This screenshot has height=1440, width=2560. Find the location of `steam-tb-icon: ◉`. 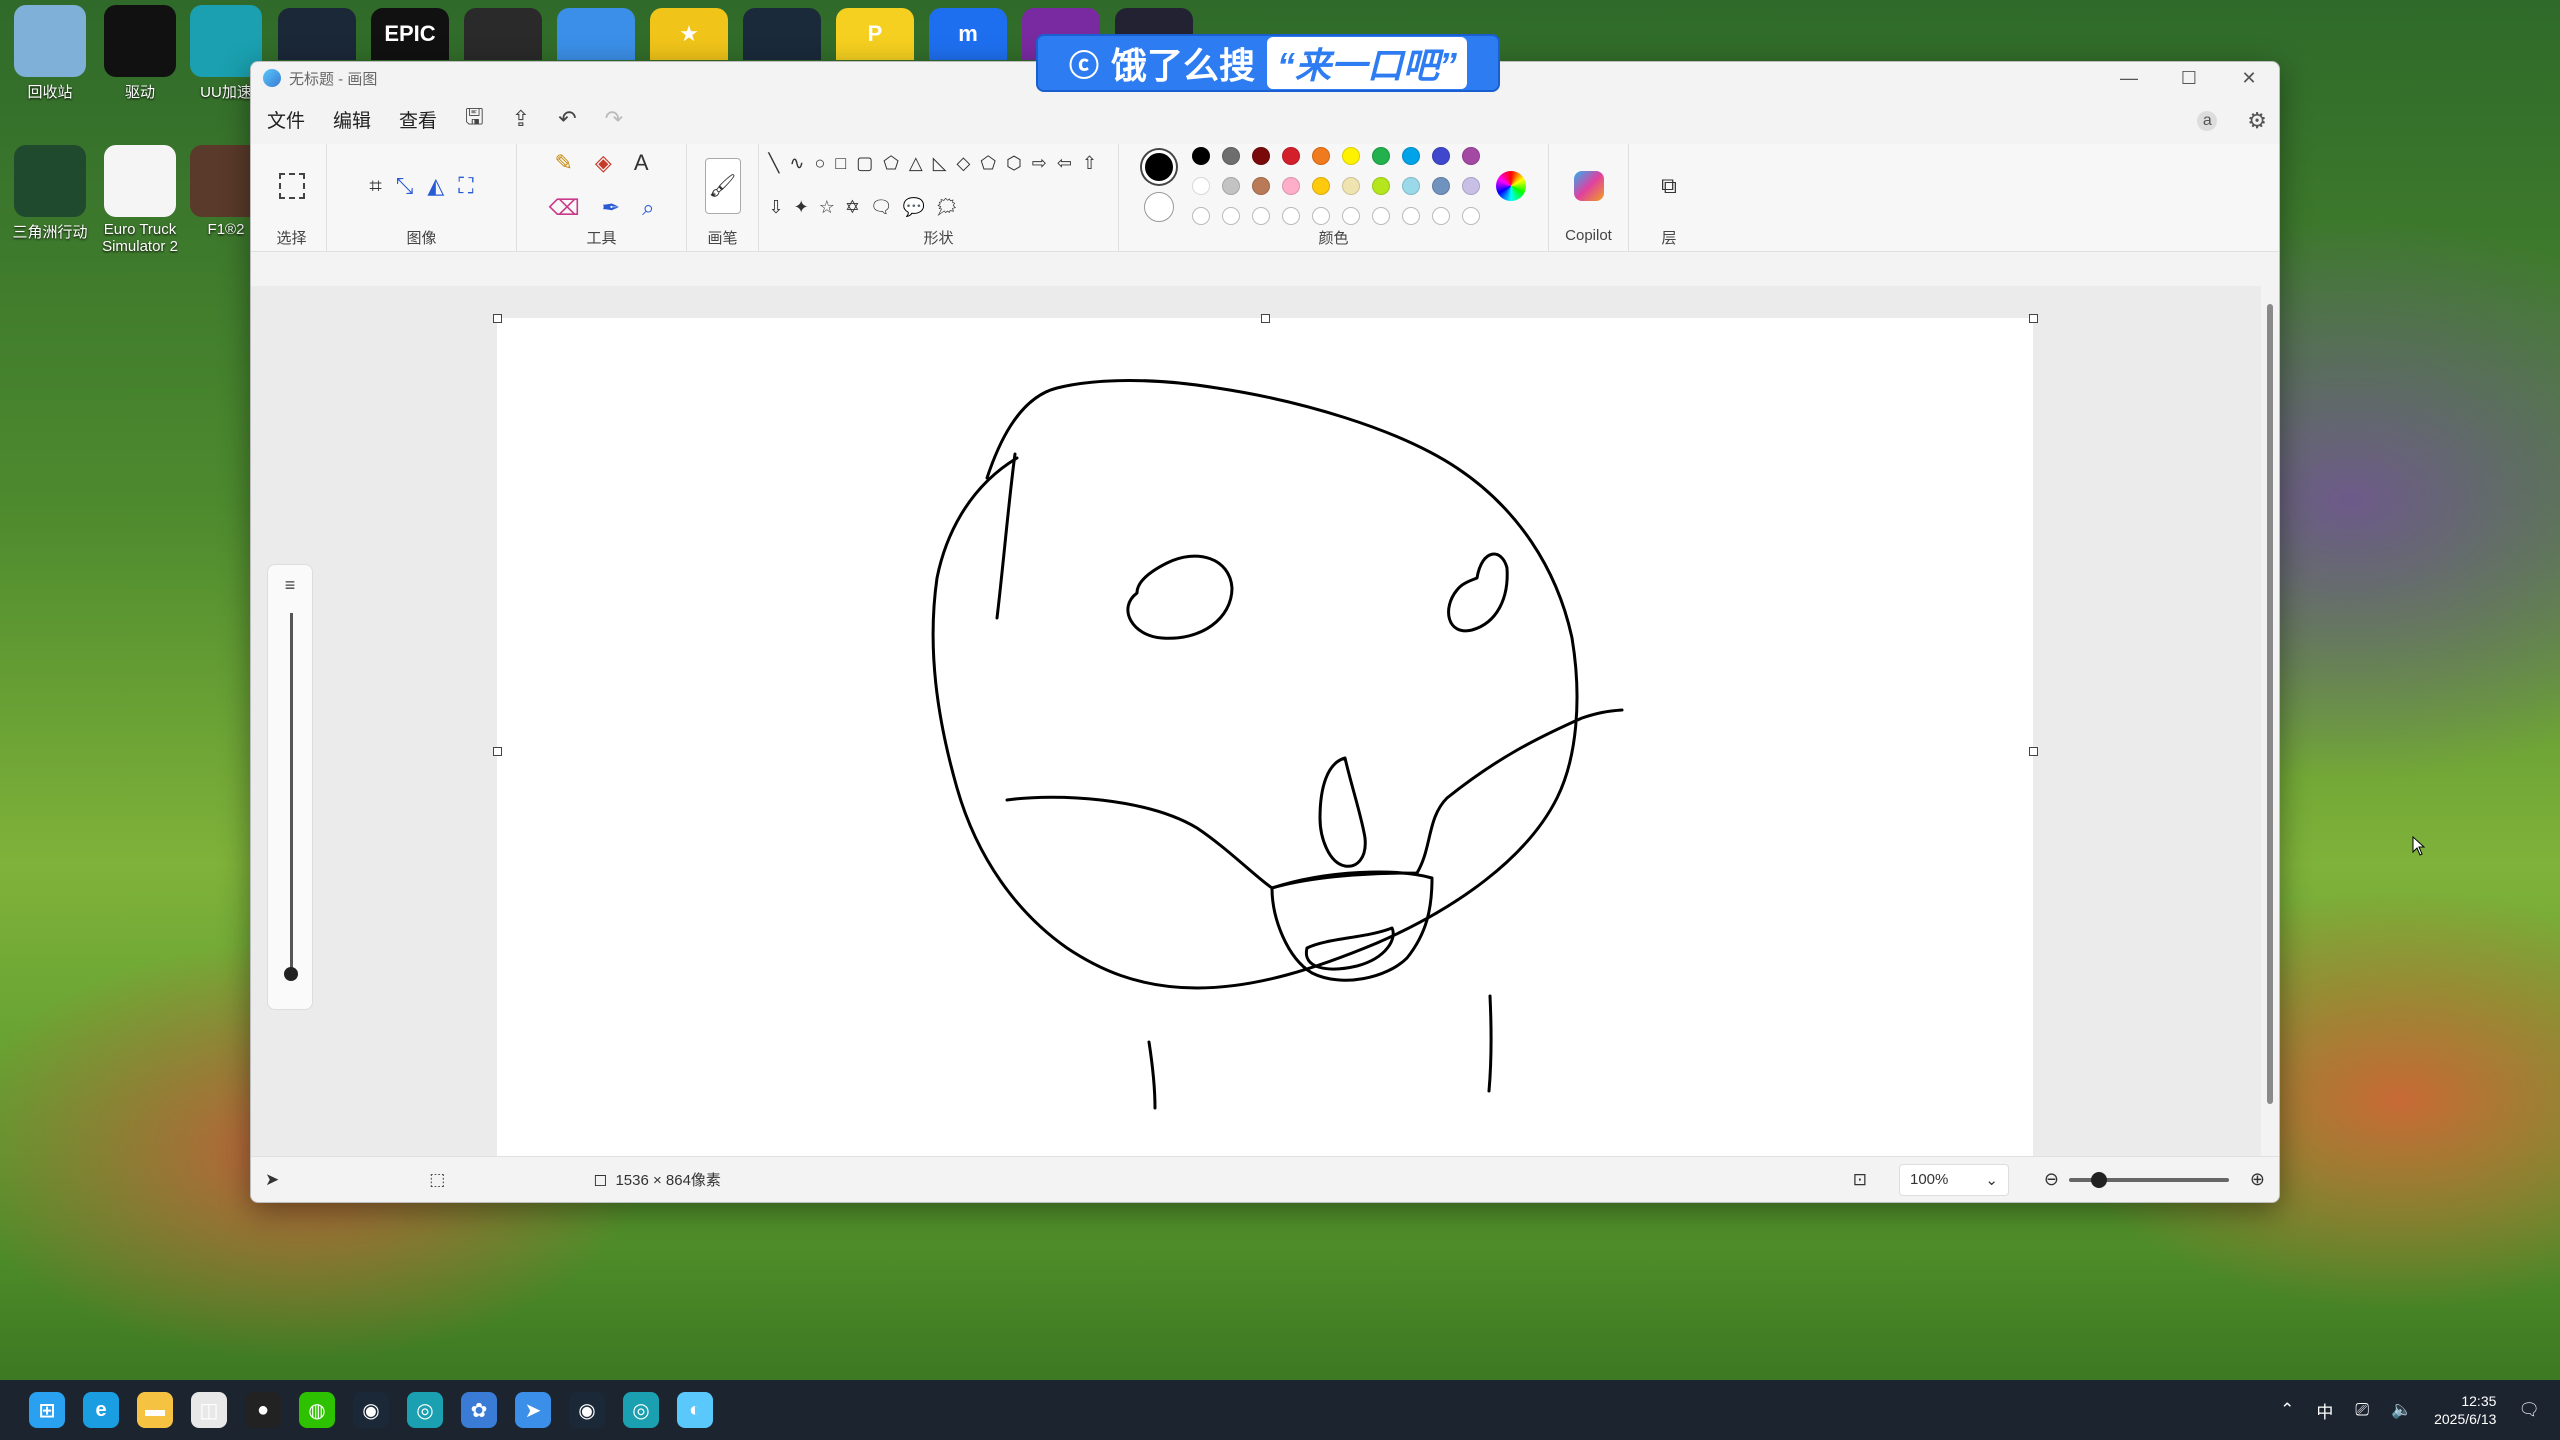

steam-tb-icon: ◉ is located at coordinates (371, 1410).